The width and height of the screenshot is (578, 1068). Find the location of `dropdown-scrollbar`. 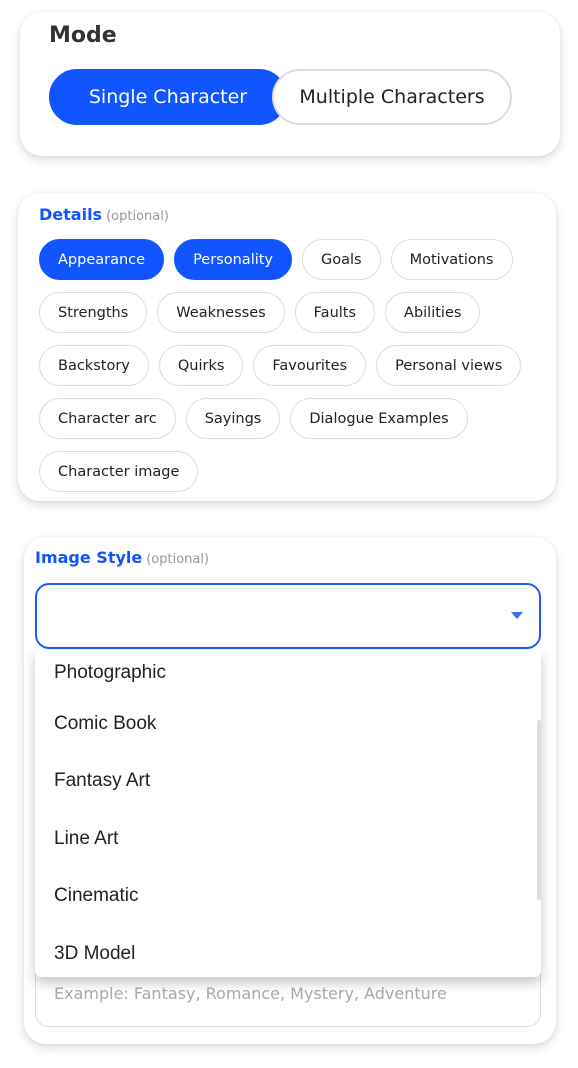

dropdown-scrollbar is located at coordinates (539, 810).